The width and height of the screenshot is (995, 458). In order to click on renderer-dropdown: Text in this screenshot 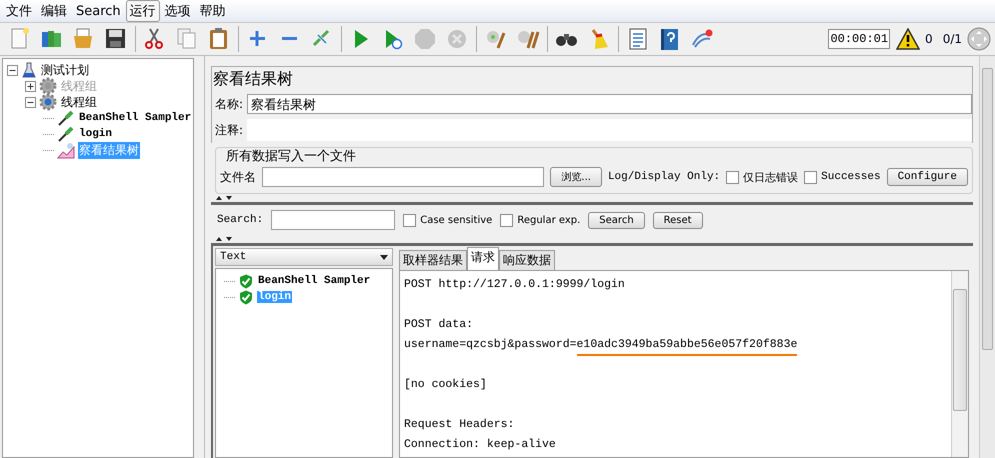, I will do `click(304, 257)`.